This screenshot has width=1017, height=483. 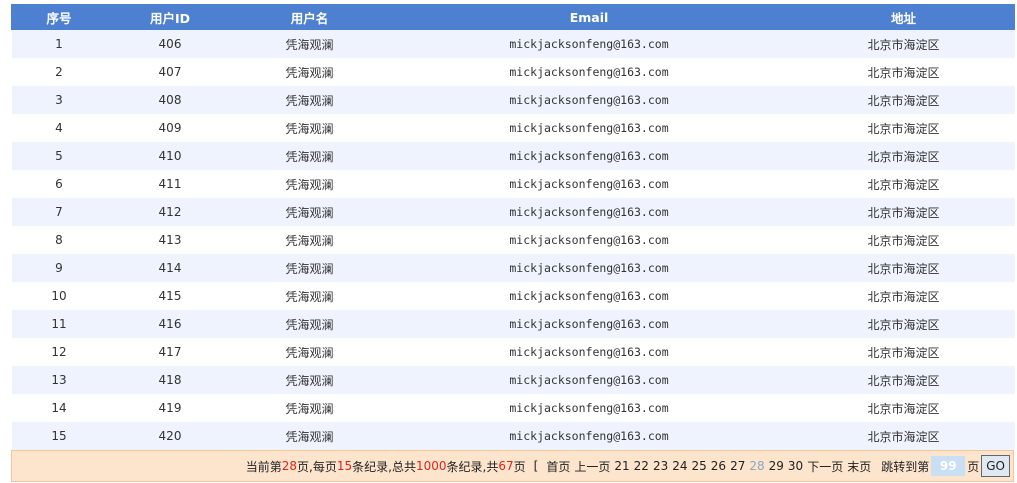 What do you see at coordinates (317, 466) in the screenshot?
I see `pager-page-suffix: 页,每页` at bounding box center [317, 466].